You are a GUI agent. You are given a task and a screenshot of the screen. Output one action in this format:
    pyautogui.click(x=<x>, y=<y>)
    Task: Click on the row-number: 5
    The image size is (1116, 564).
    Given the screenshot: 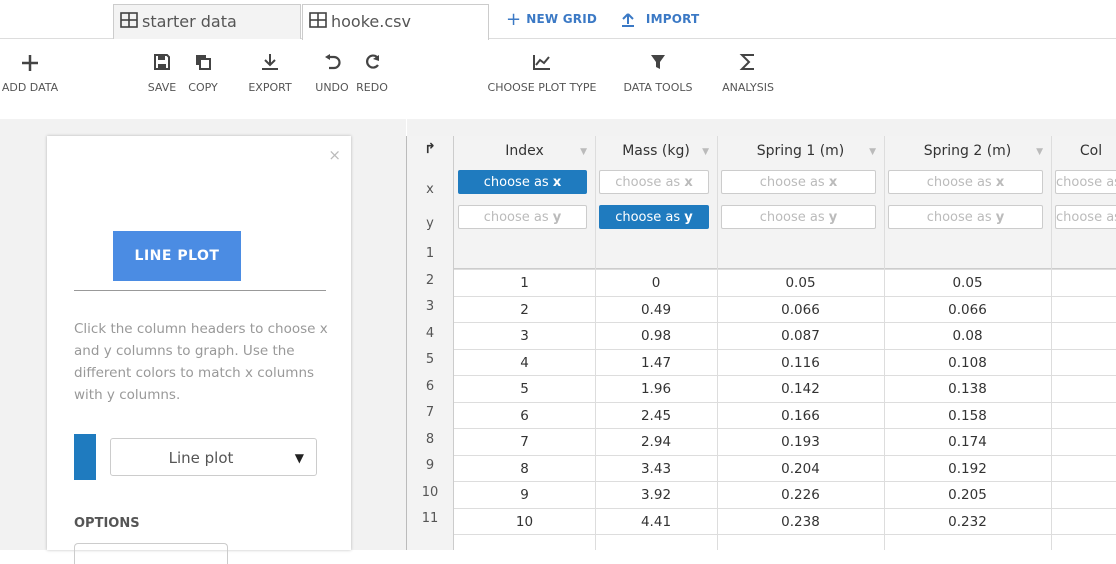 What is the action you would take?
    pyautogui.click(x=430, y=359)
    